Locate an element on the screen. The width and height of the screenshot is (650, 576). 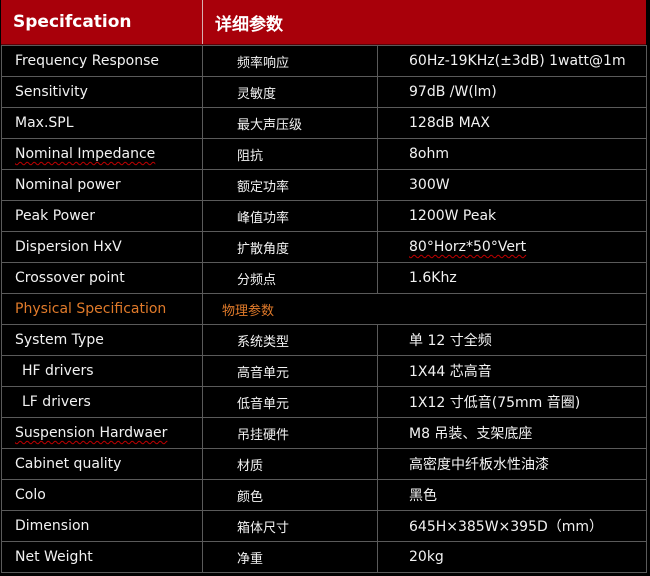
row-label-en: Cabinet quality is located at coordinates (102, 464).